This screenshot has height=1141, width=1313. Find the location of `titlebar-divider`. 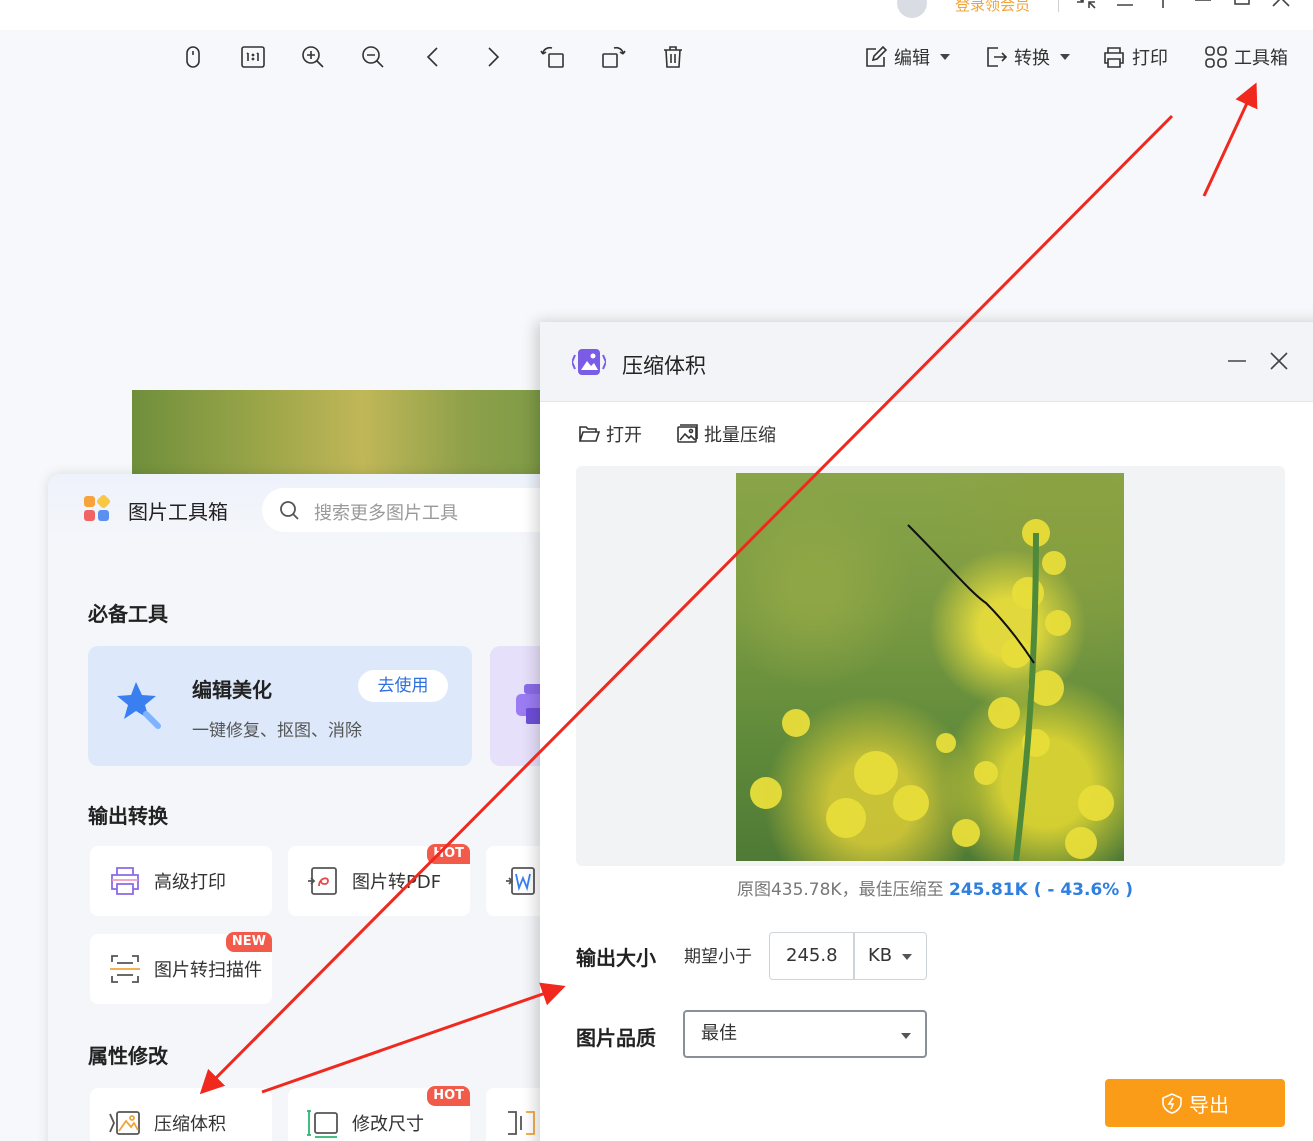

titlebar-divider is located at coordinates (1058, 6).